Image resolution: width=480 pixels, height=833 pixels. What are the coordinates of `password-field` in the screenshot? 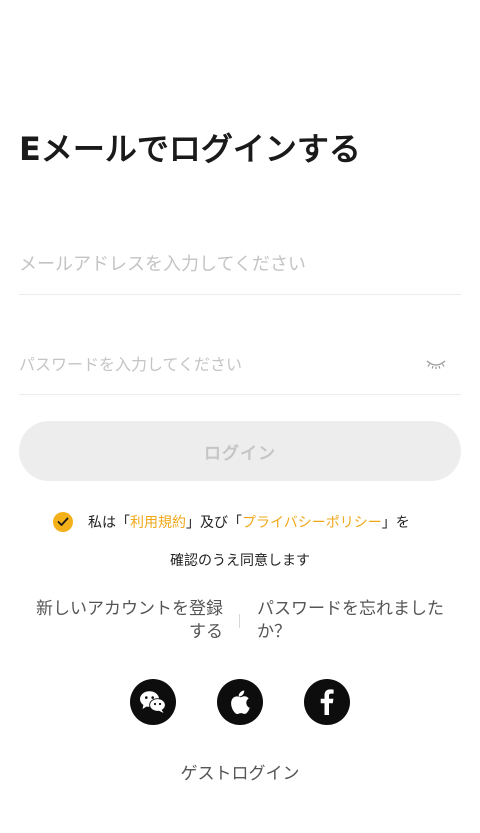 It's located at (214, 364).